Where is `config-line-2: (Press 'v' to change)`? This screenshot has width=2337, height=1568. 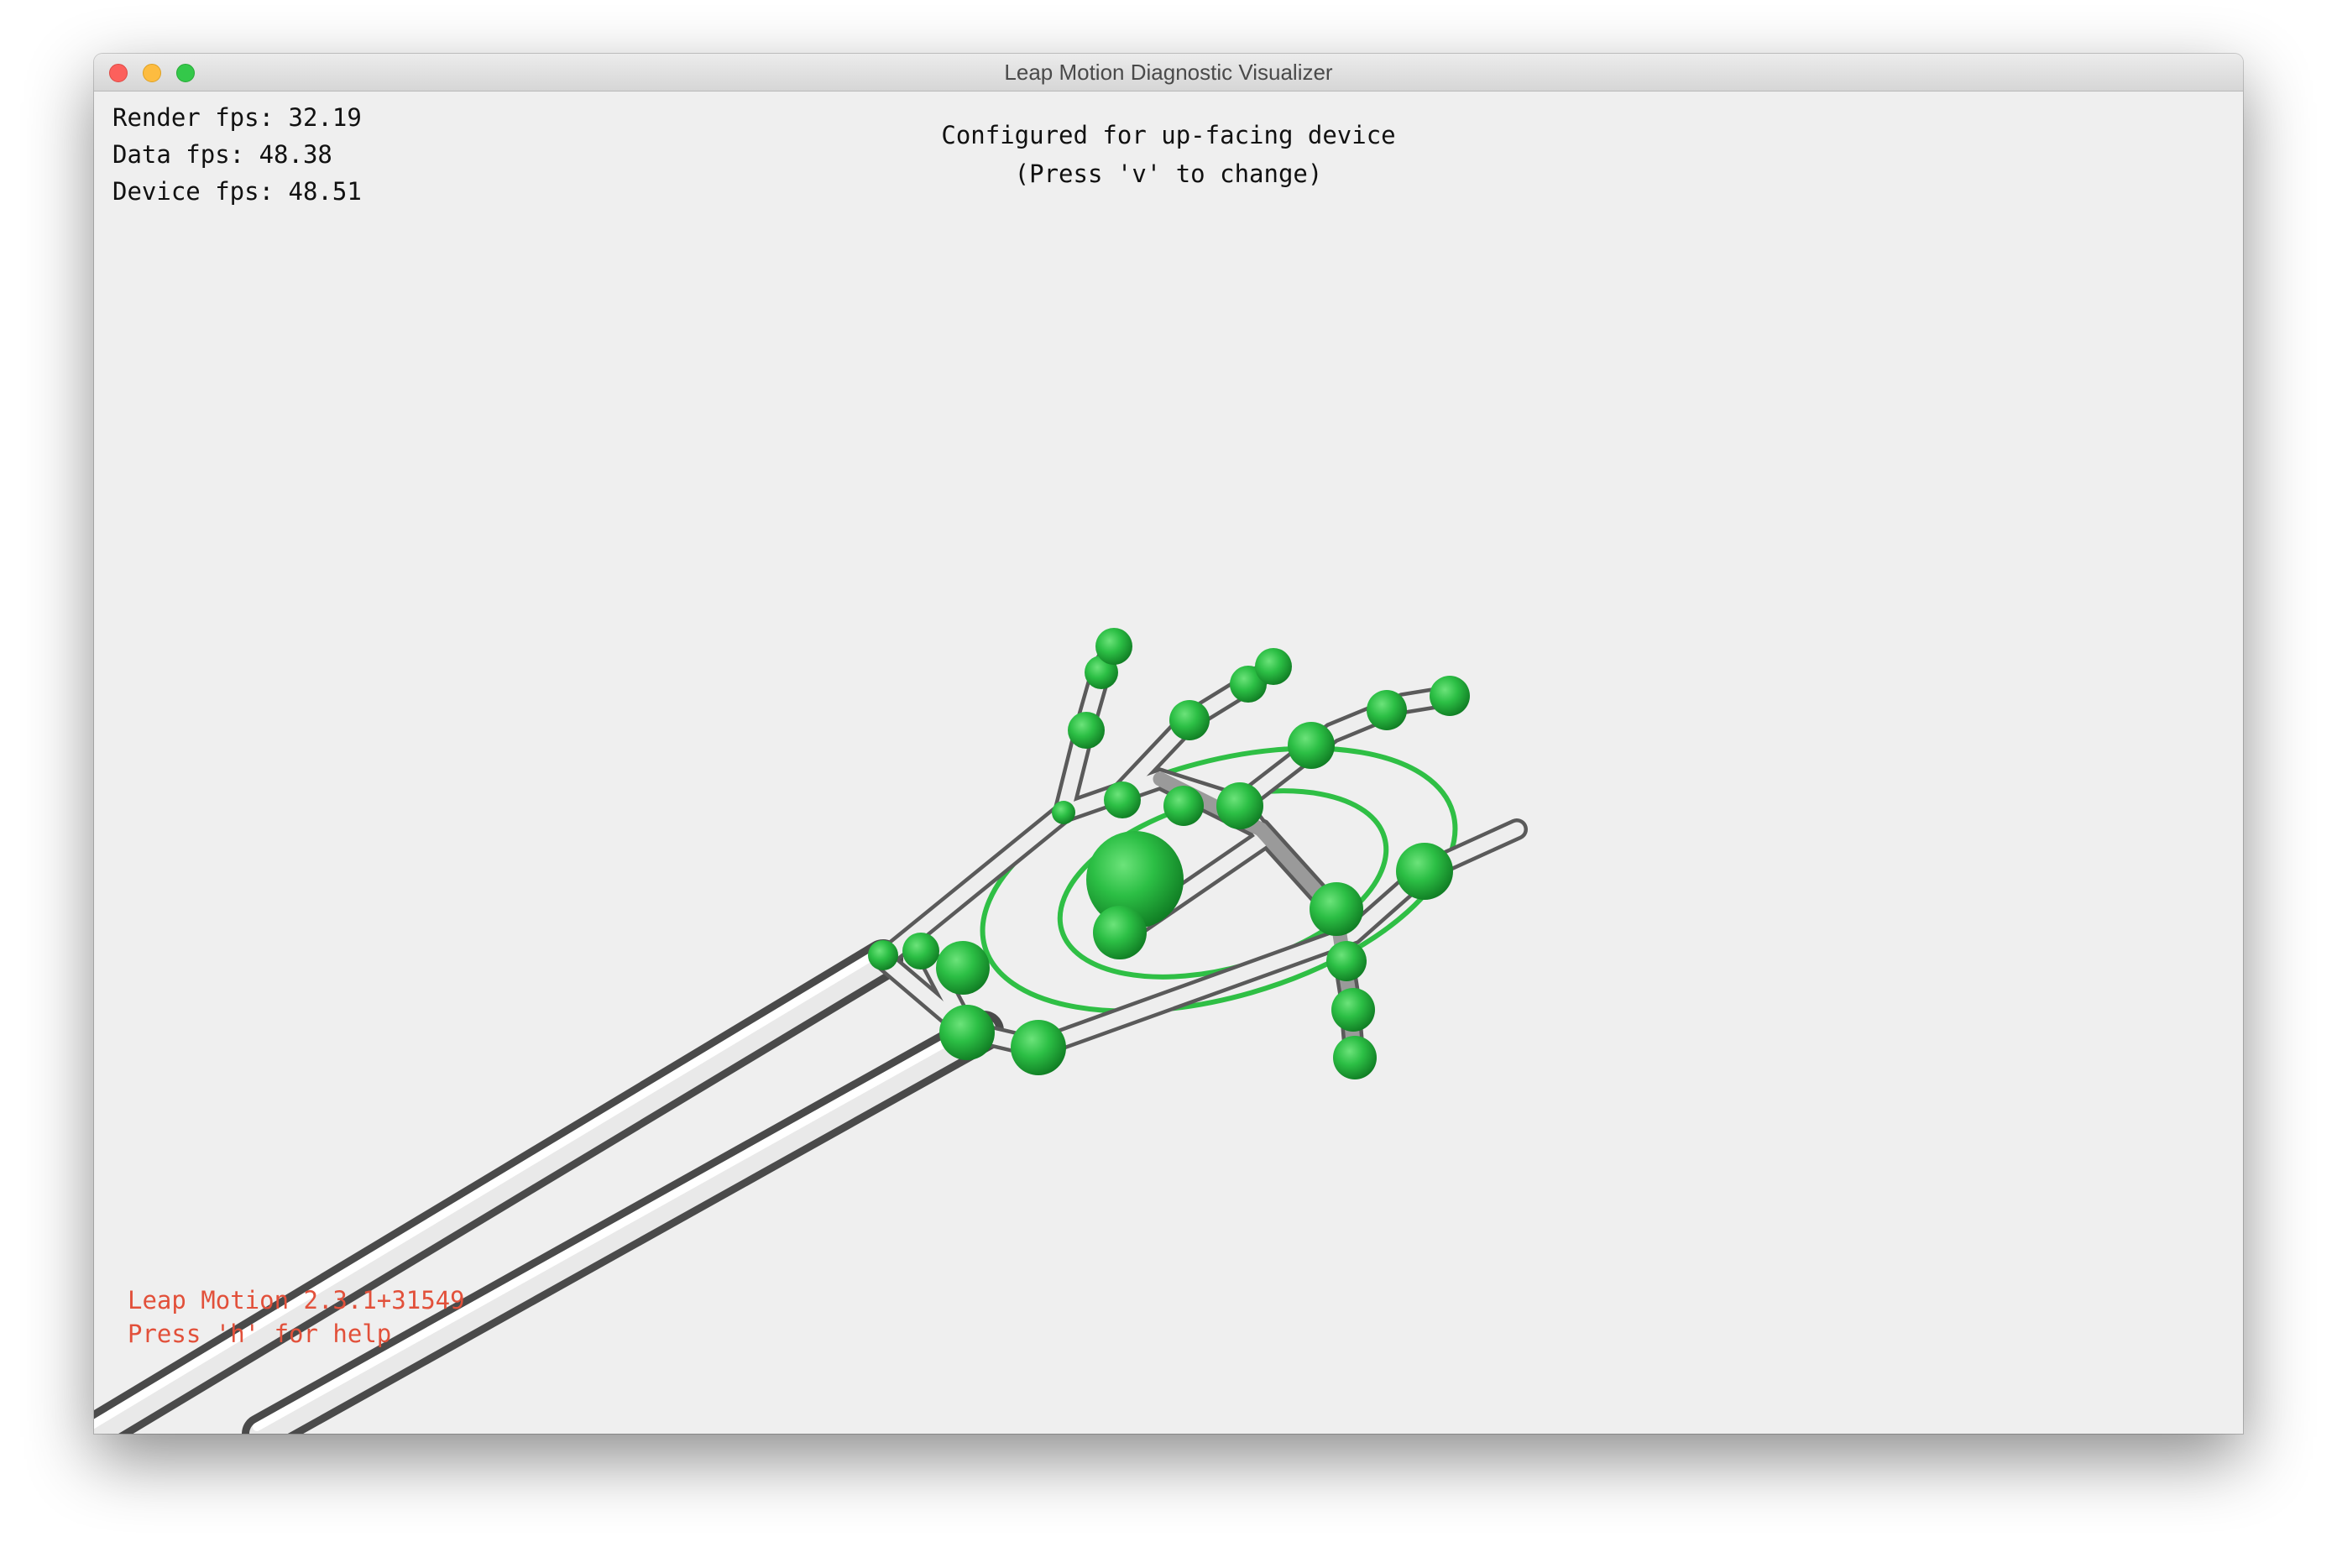 config-line-2: (Press 'v' to change) is located at coordinates (1168, 173).